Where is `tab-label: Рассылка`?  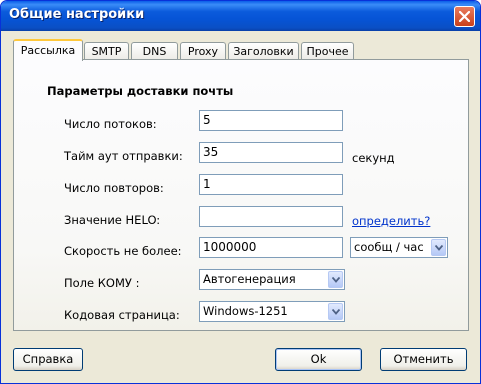 tab-label: Рассылка is located at coordinates (48, 50).